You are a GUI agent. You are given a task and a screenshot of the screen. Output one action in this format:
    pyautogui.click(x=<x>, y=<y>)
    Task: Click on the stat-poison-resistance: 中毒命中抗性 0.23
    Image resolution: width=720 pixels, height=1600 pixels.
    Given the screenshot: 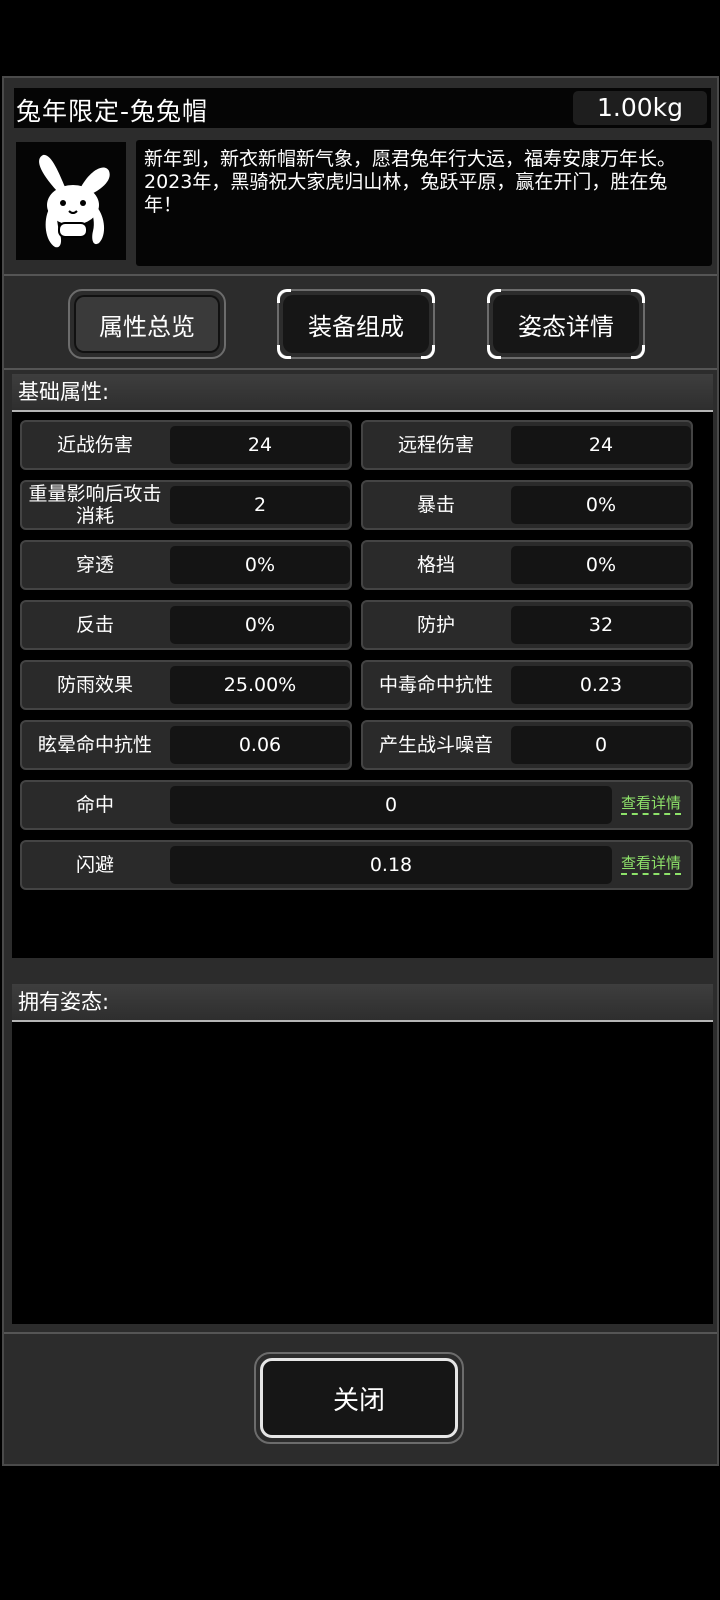 What is the action you would take?
    pyautogui.click(x=527, y=685)
    